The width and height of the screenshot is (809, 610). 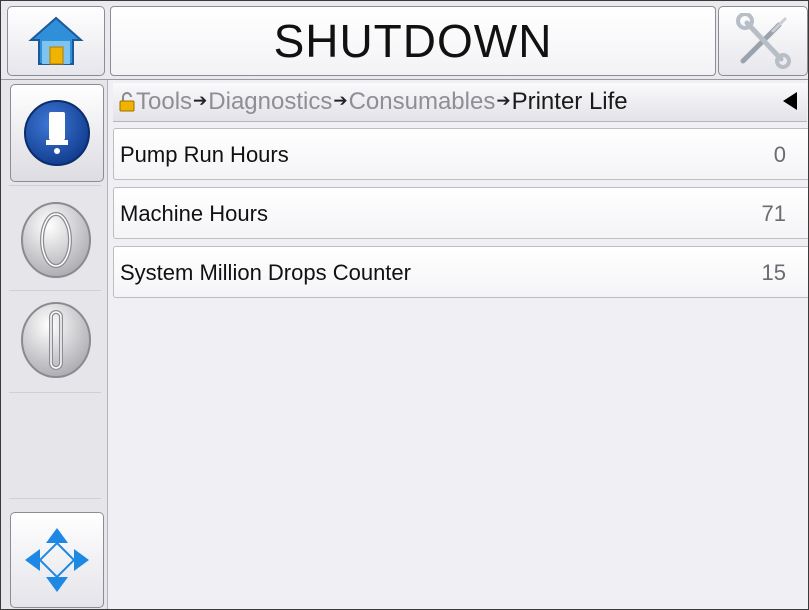 I want to click on lock-icon, so click(x=127, y=102).